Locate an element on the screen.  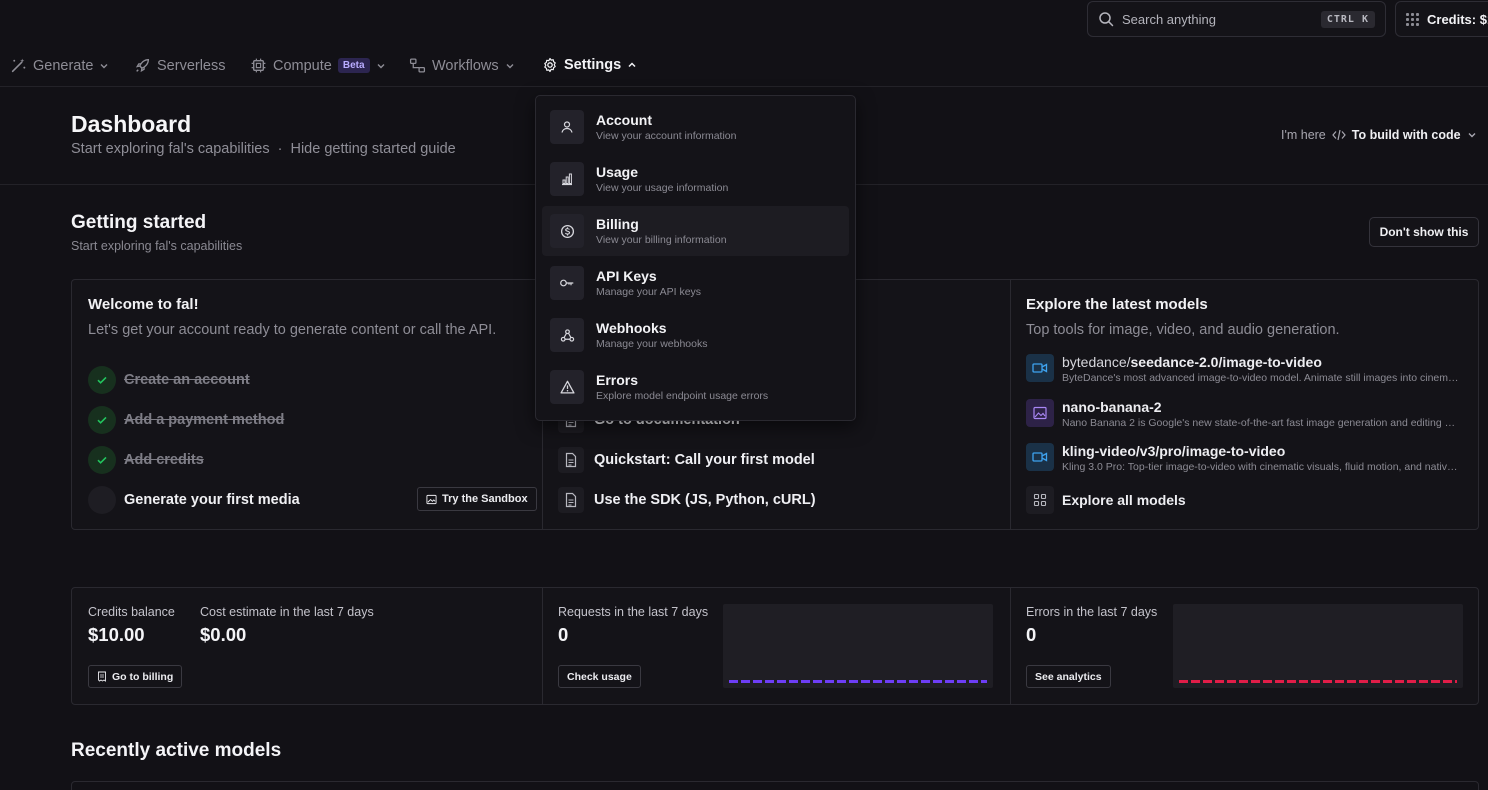
menu-item-title: Billing is located at coordinates (617, 224).